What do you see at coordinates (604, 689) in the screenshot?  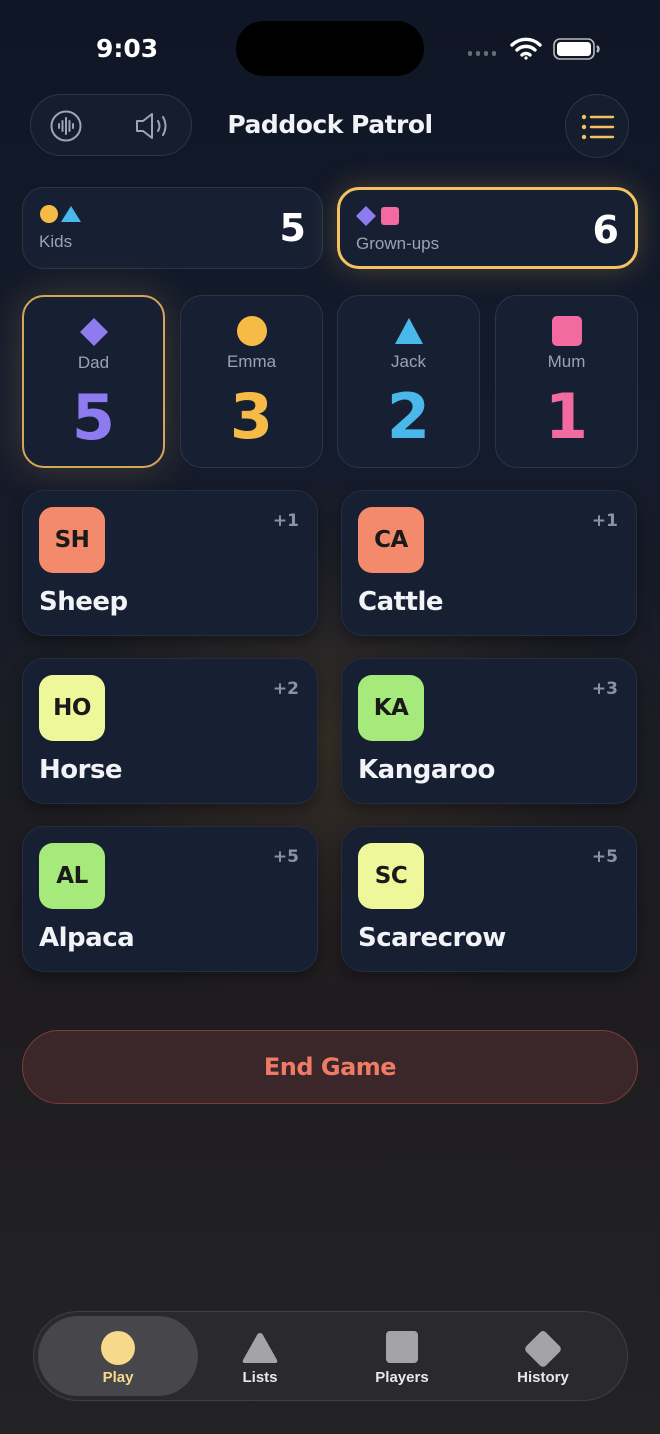 I see `animal-points: +3` at bounding box center [604, 689].